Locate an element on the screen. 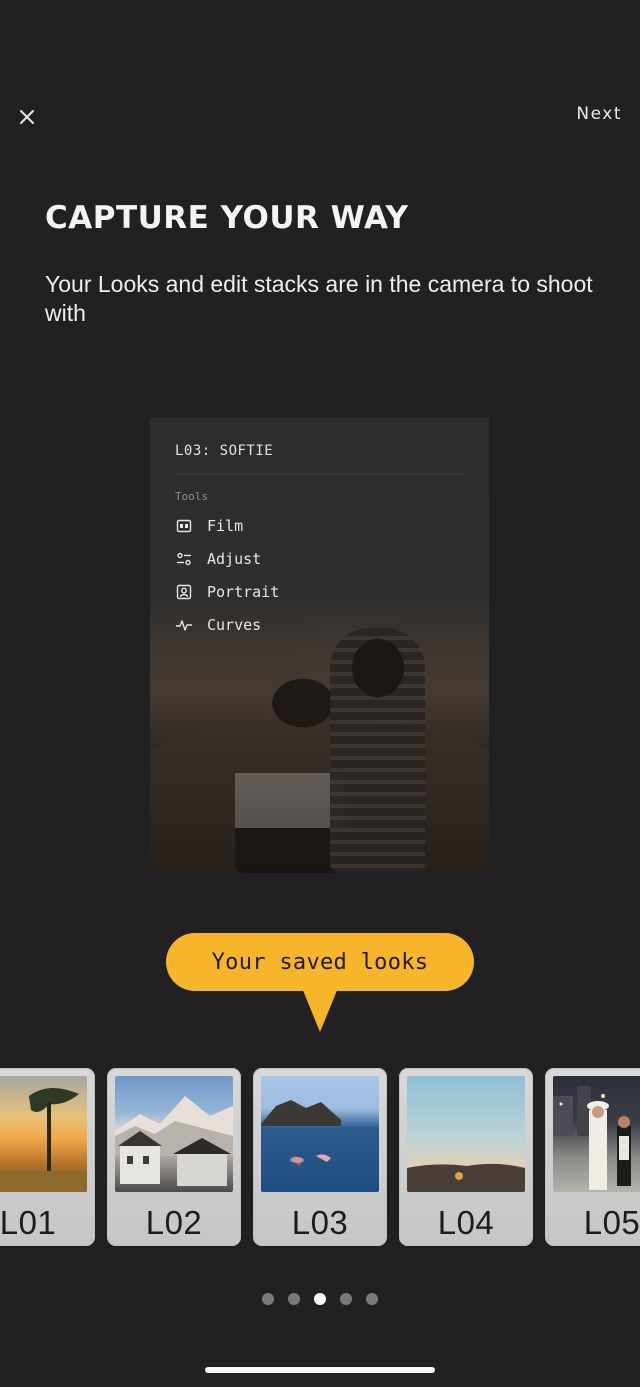 The height and width of the screenshot is (1387, 640). tool-item-curves: Curves is located at coordinates (218, 625).